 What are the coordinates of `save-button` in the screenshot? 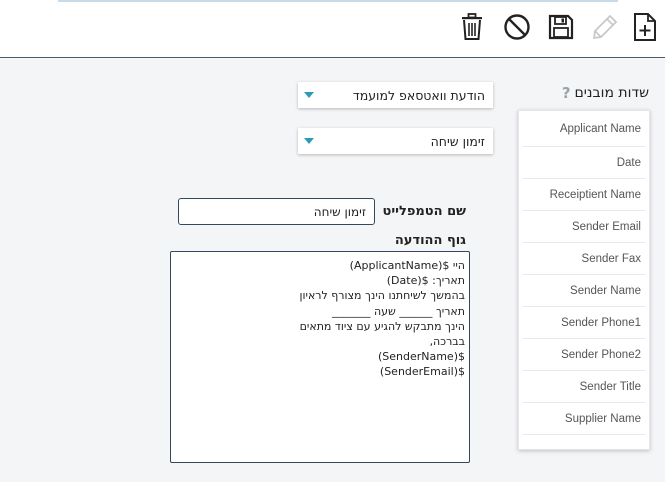 It's located at (561, 27).